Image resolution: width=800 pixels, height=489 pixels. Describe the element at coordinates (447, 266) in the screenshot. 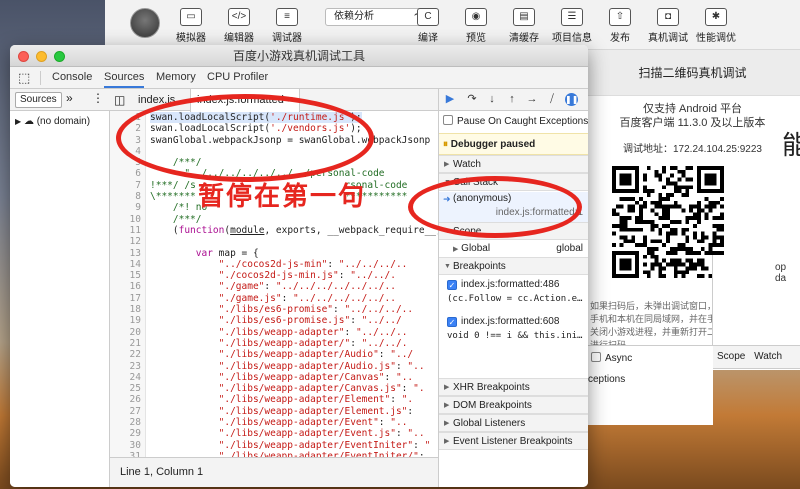

I see `triangle-down-icon: ▼` at that location.